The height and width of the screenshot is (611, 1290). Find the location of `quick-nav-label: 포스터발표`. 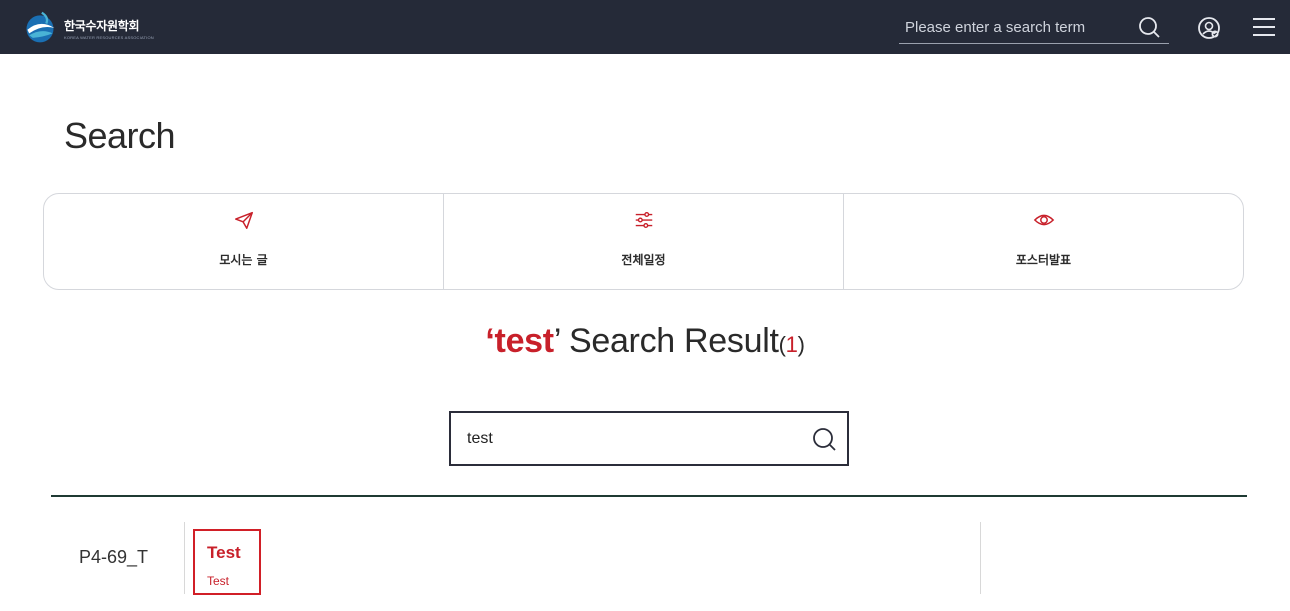

quick-nav-label: 포스터발표 is located at coordinates (1043, 260).